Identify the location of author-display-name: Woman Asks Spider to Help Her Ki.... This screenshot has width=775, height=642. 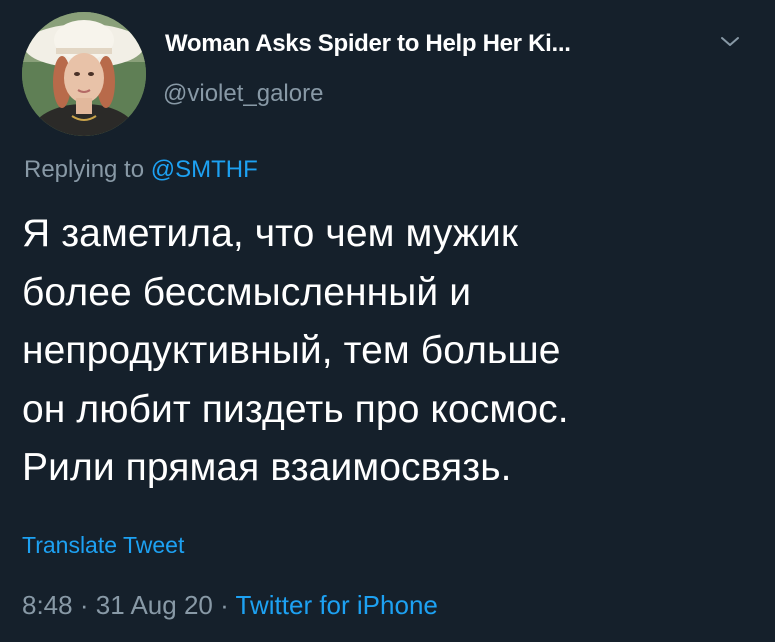
(368, 44).